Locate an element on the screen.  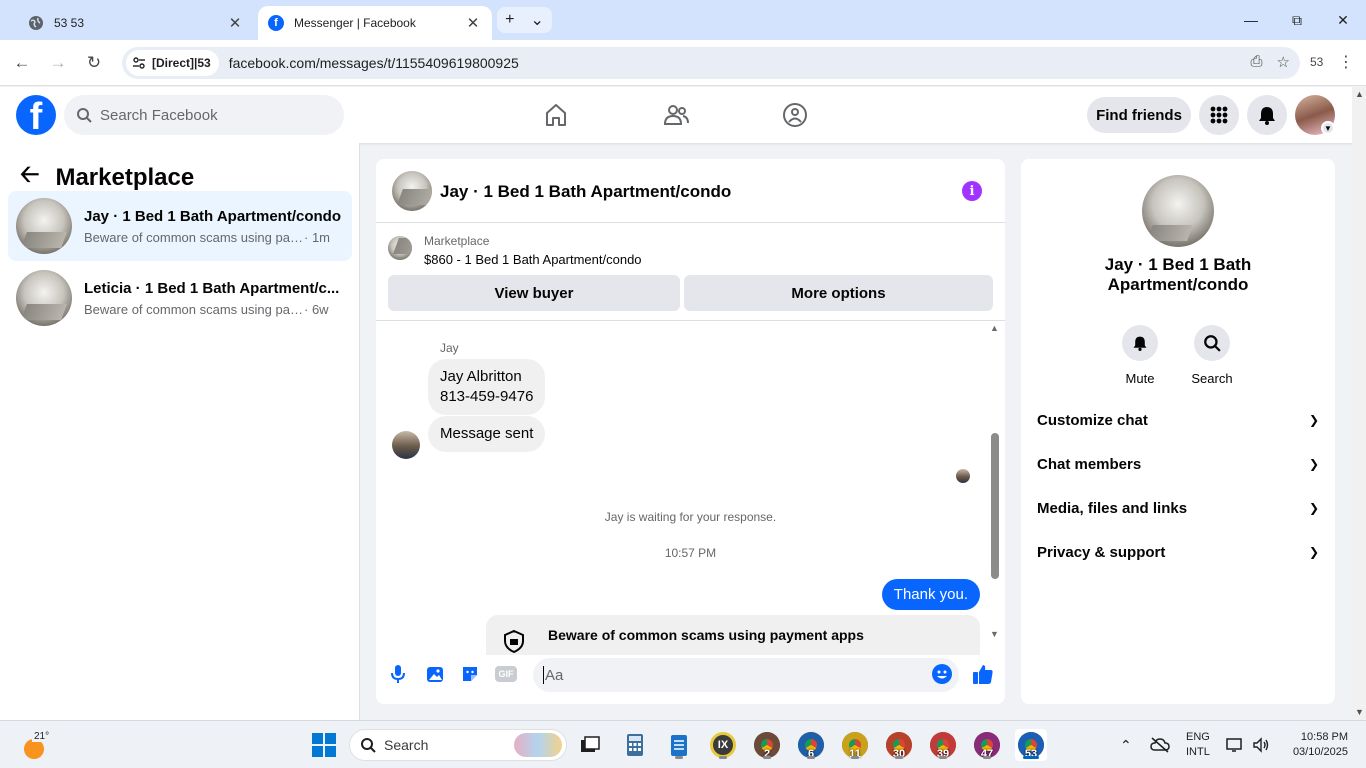
chrome-window-53: 53 is located at coordinates (1031, 745).